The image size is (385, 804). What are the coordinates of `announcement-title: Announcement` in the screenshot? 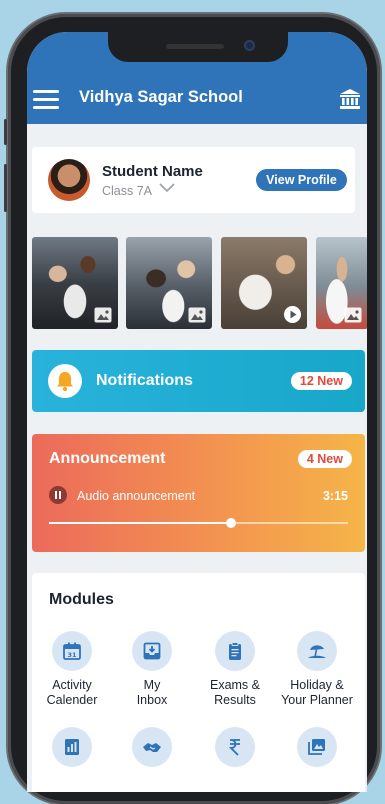 It's located at (107, 458).